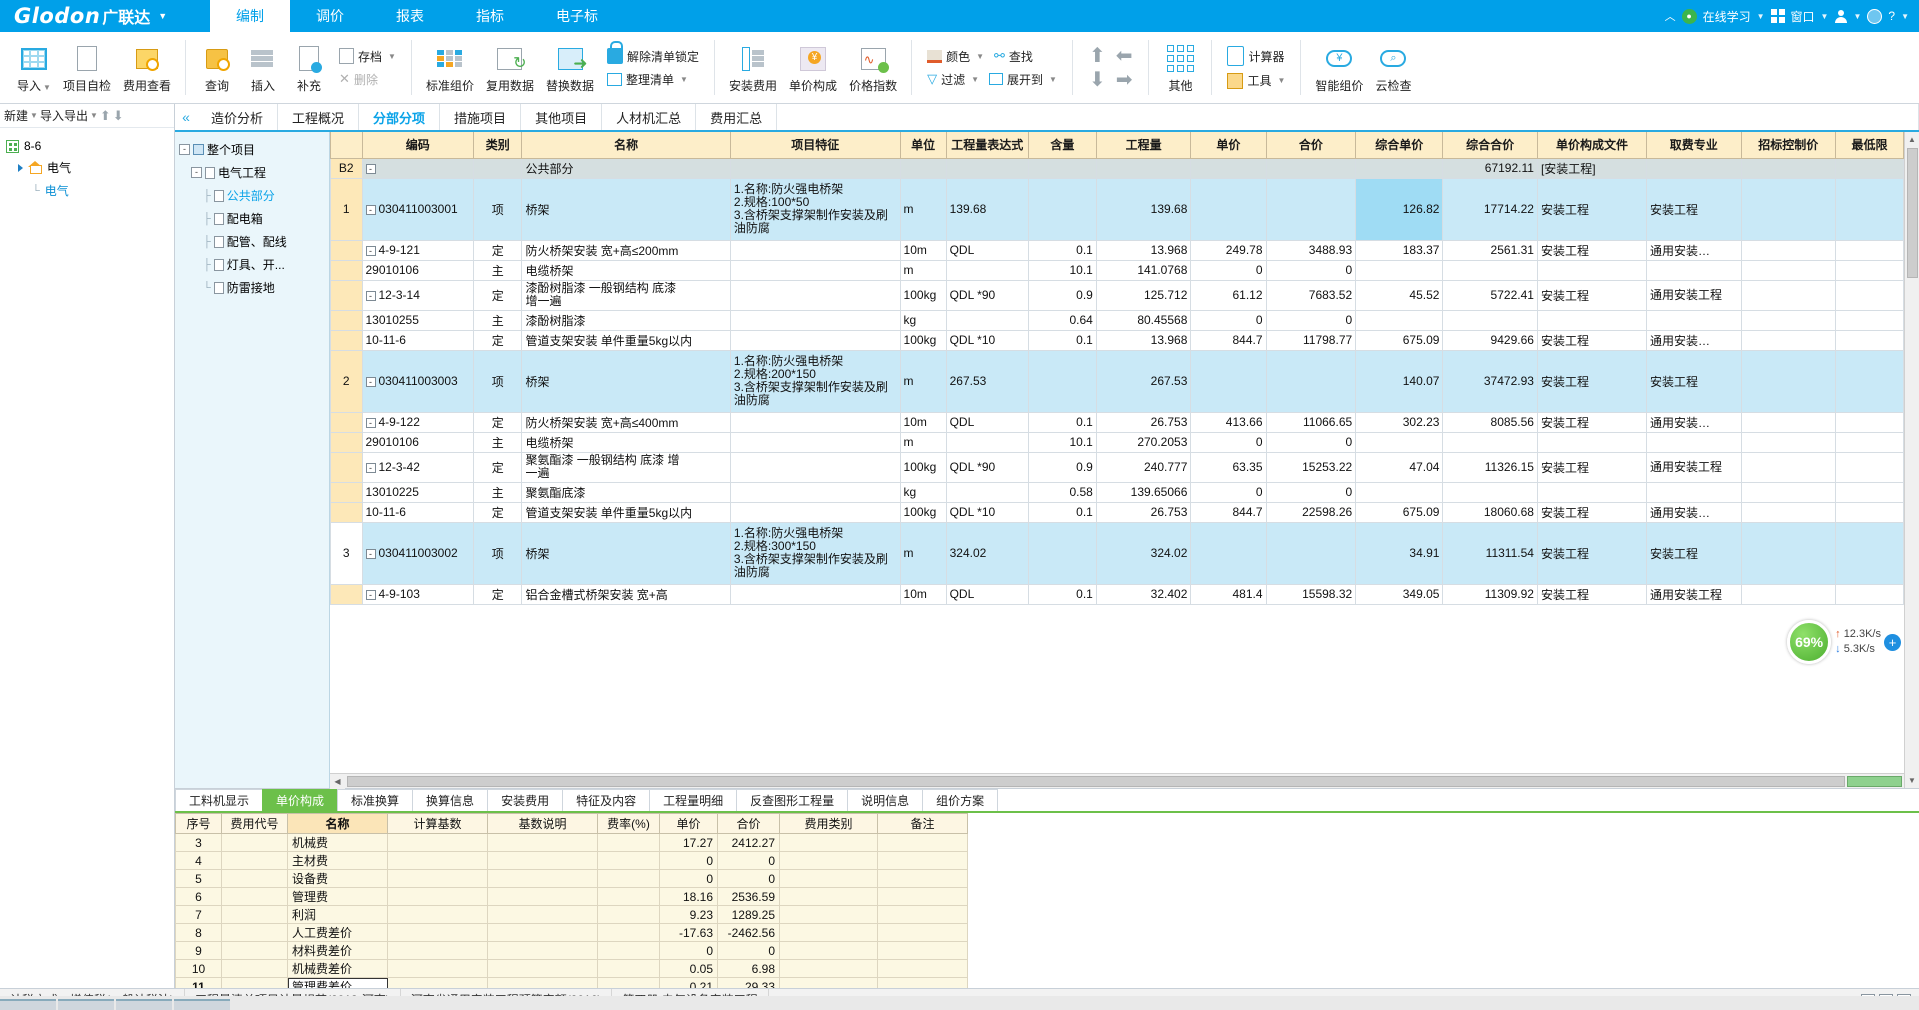 The image size is (1919, 1010). Describe the element at coordinates (1117, 442) in the screenshot. I see `table-row: 29010106 主 电缆桥架 m 10.1 270.2053 0 0` at that location.